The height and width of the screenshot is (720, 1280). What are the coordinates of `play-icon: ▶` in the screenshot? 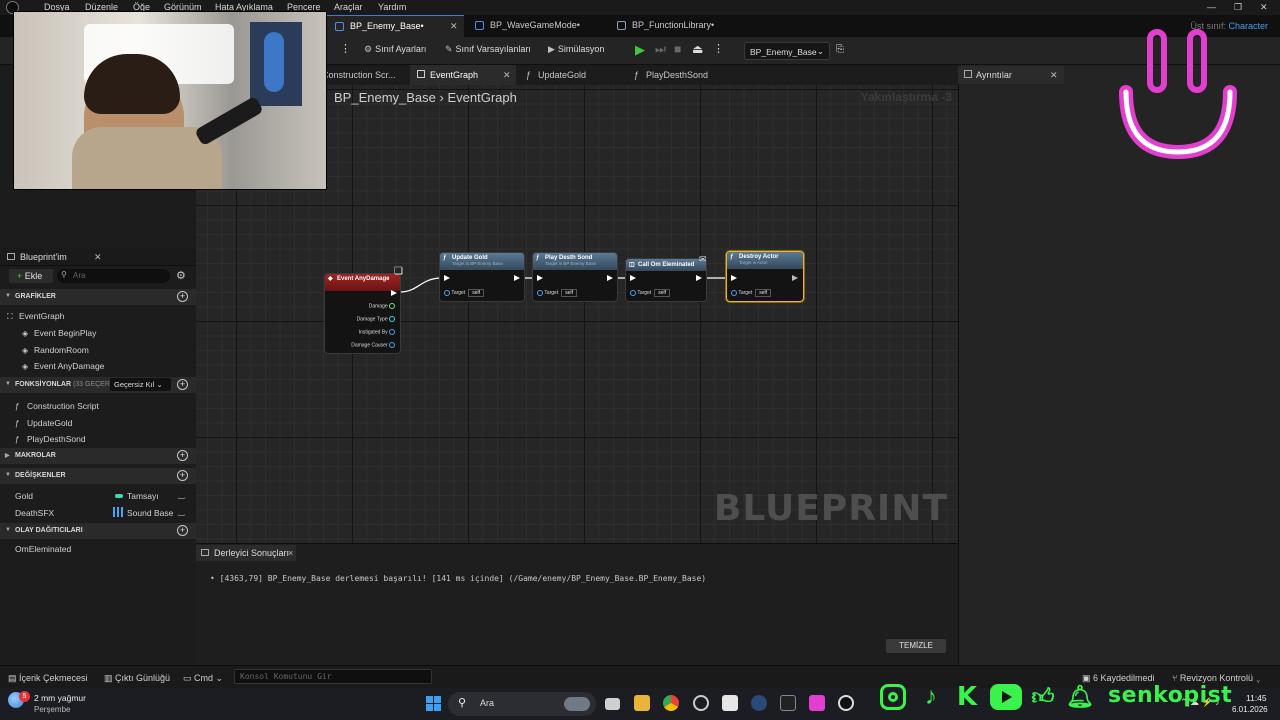 It's located at (640, 50).